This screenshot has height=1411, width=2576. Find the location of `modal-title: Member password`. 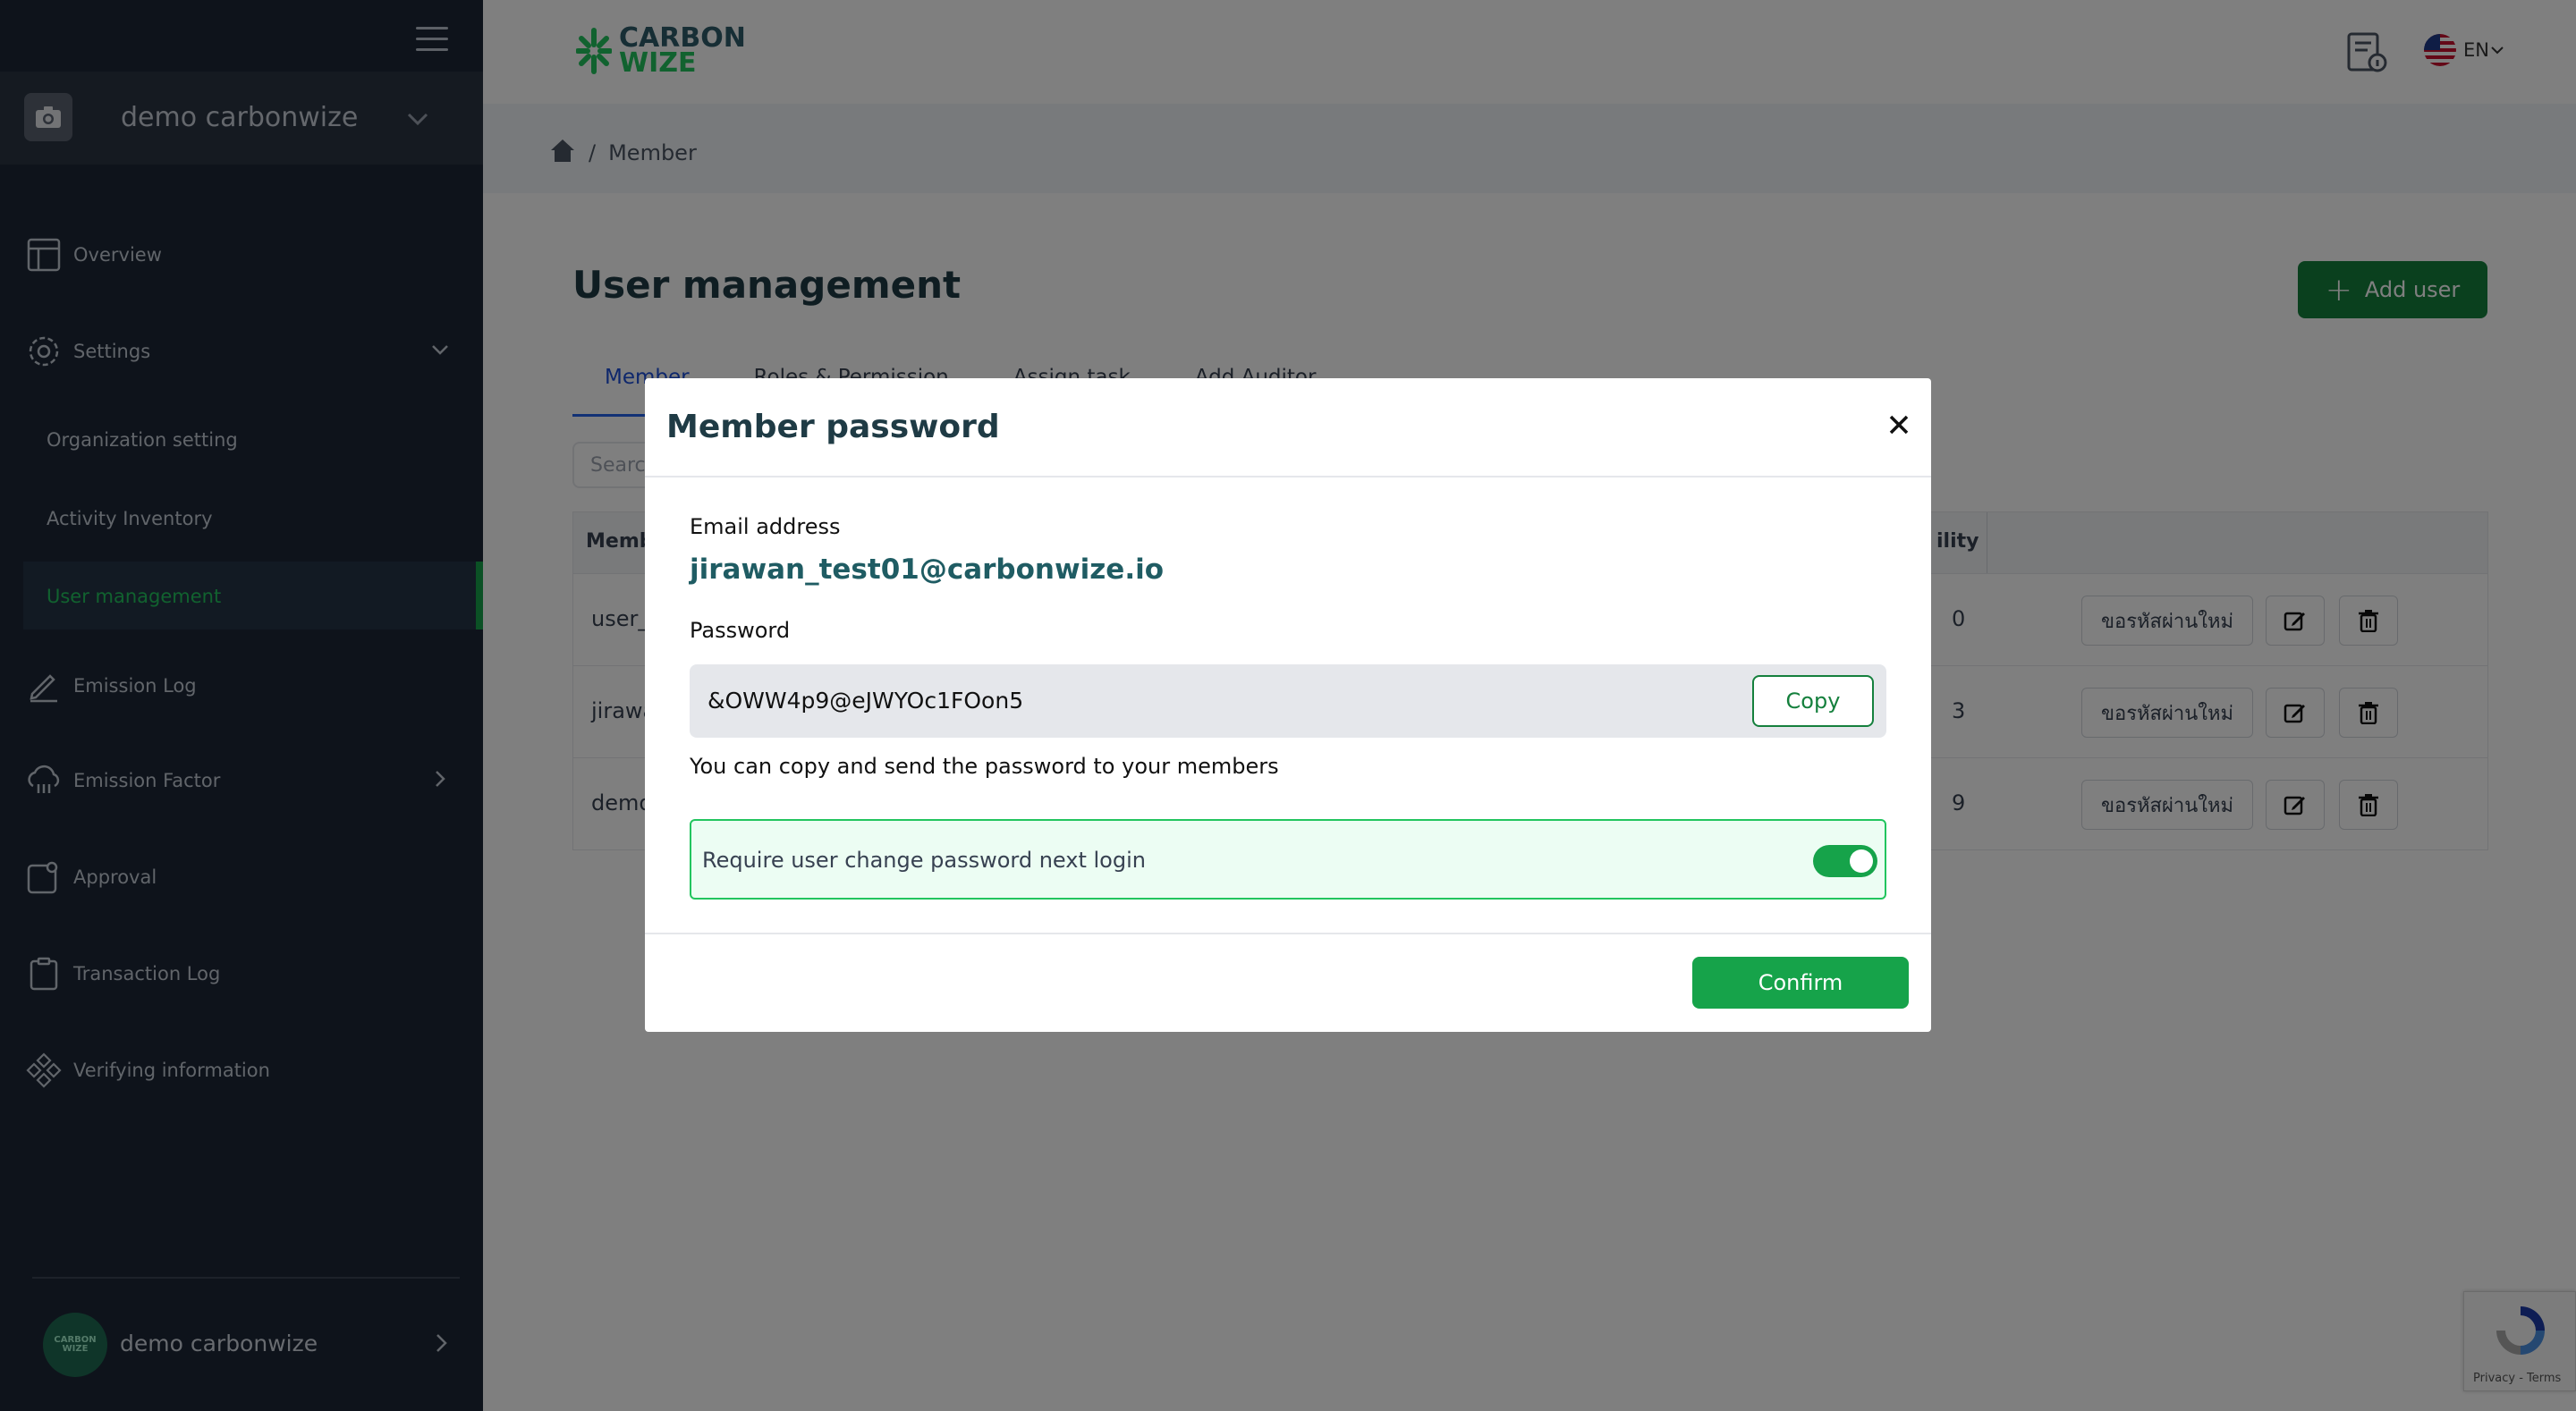

modal-title: Member password is located at coordinates (833, 427).